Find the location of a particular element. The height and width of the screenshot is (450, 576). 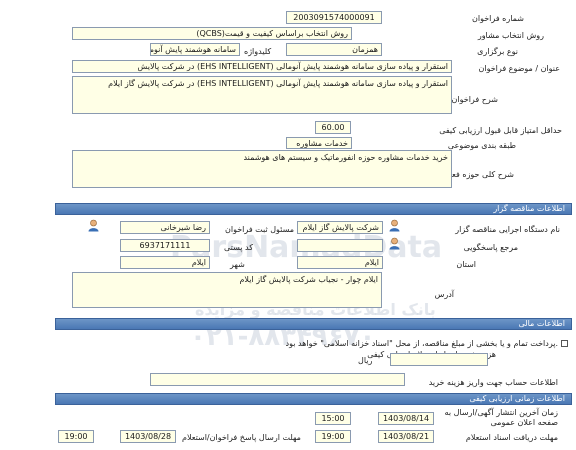

financial-section-header: اطلاعات مالی is located at coordinates (313, 324).